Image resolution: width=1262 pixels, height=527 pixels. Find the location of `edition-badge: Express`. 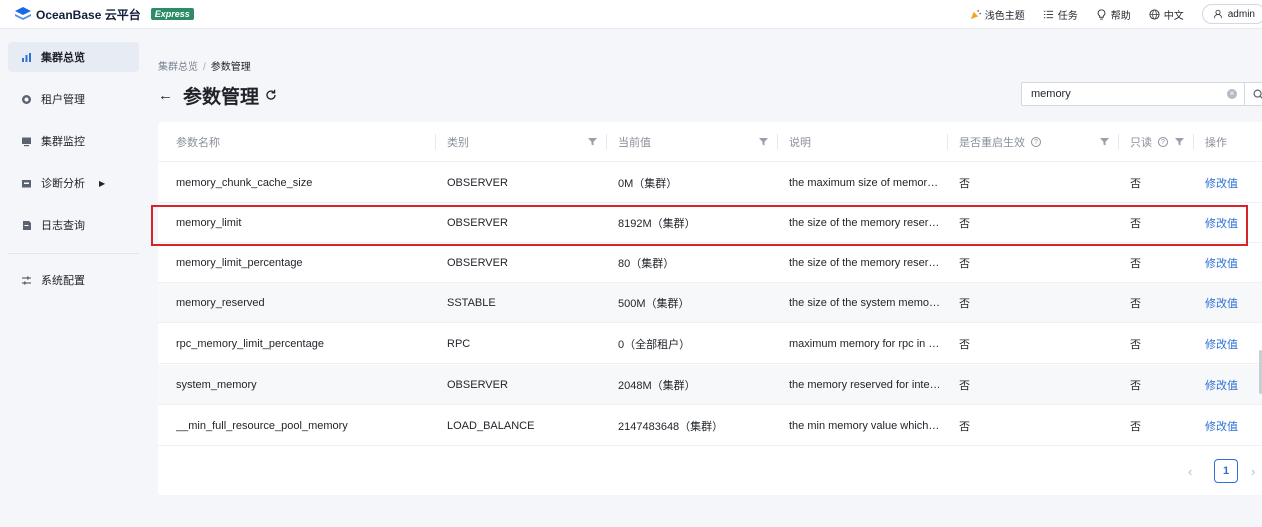

edition-badge: Express is located at coordinates (172, 14).